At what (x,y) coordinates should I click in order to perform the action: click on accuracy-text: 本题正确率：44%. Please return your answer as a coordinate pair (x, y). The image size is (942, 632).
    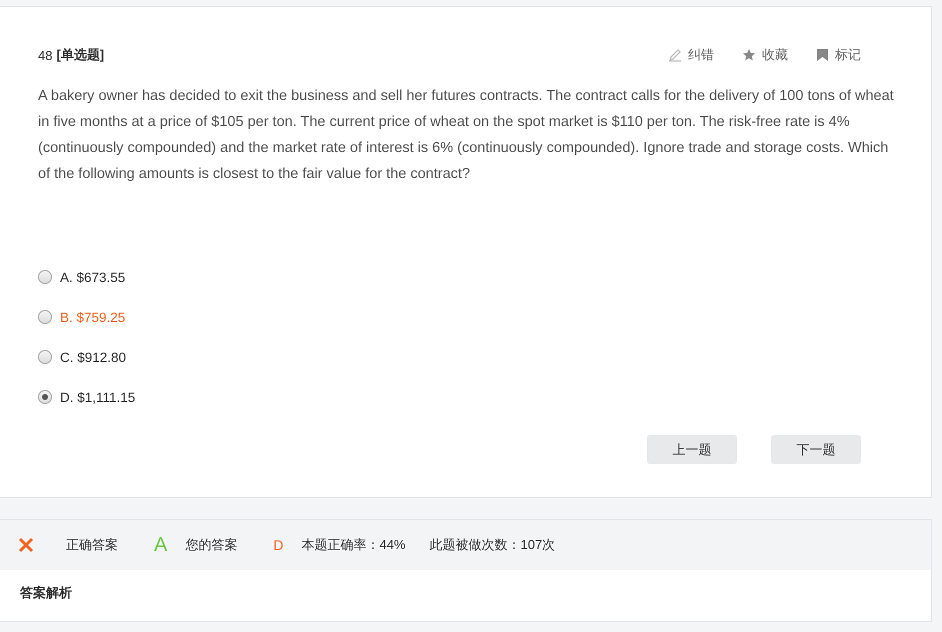
    Looking at the image, I should click on (353, 545).